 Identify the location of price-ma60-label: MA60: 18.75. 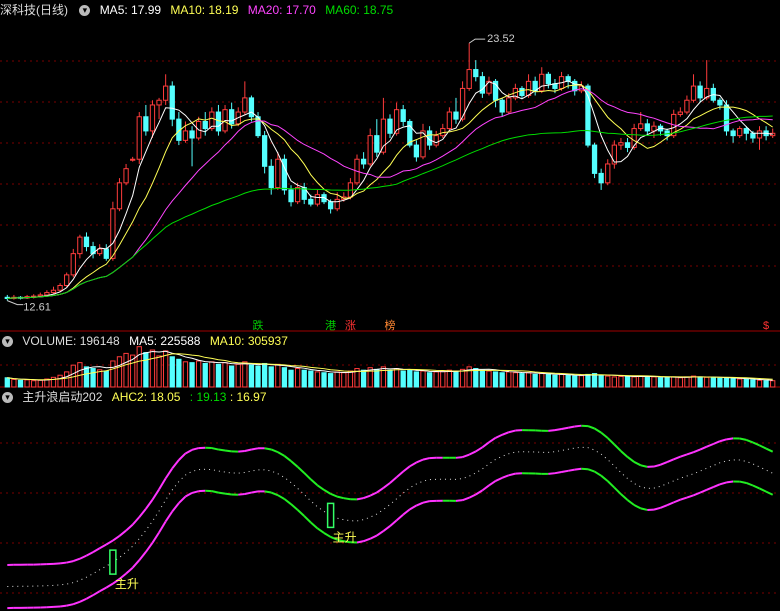
(359, 10).